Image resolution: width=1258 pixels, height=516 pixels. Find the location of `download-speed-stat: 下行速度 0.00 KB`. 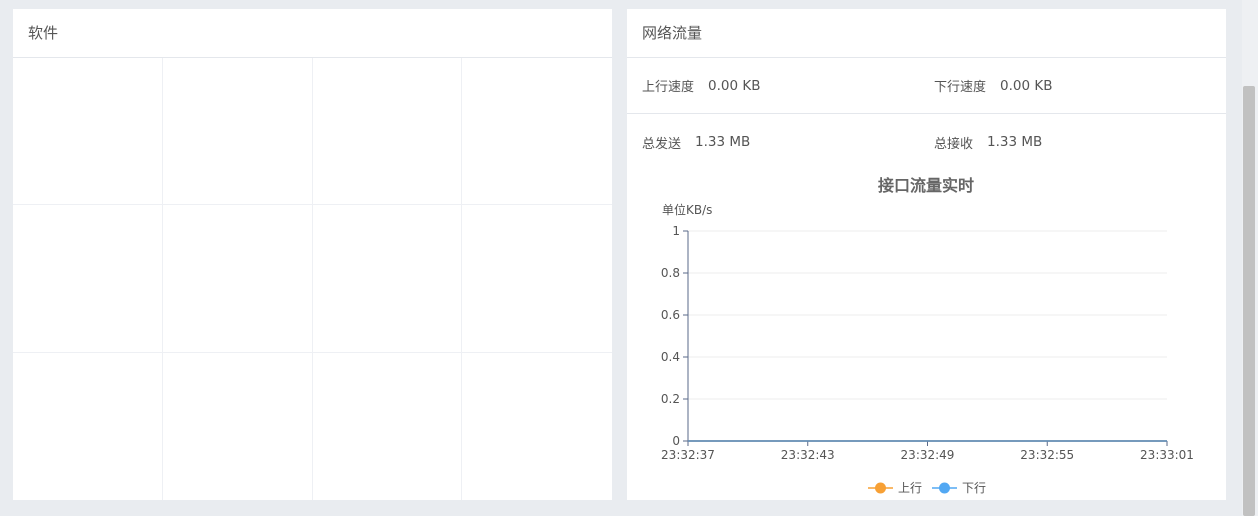

download-speed-stat: 下行速度 0.00 KB is located at coordinates (1080, 86).